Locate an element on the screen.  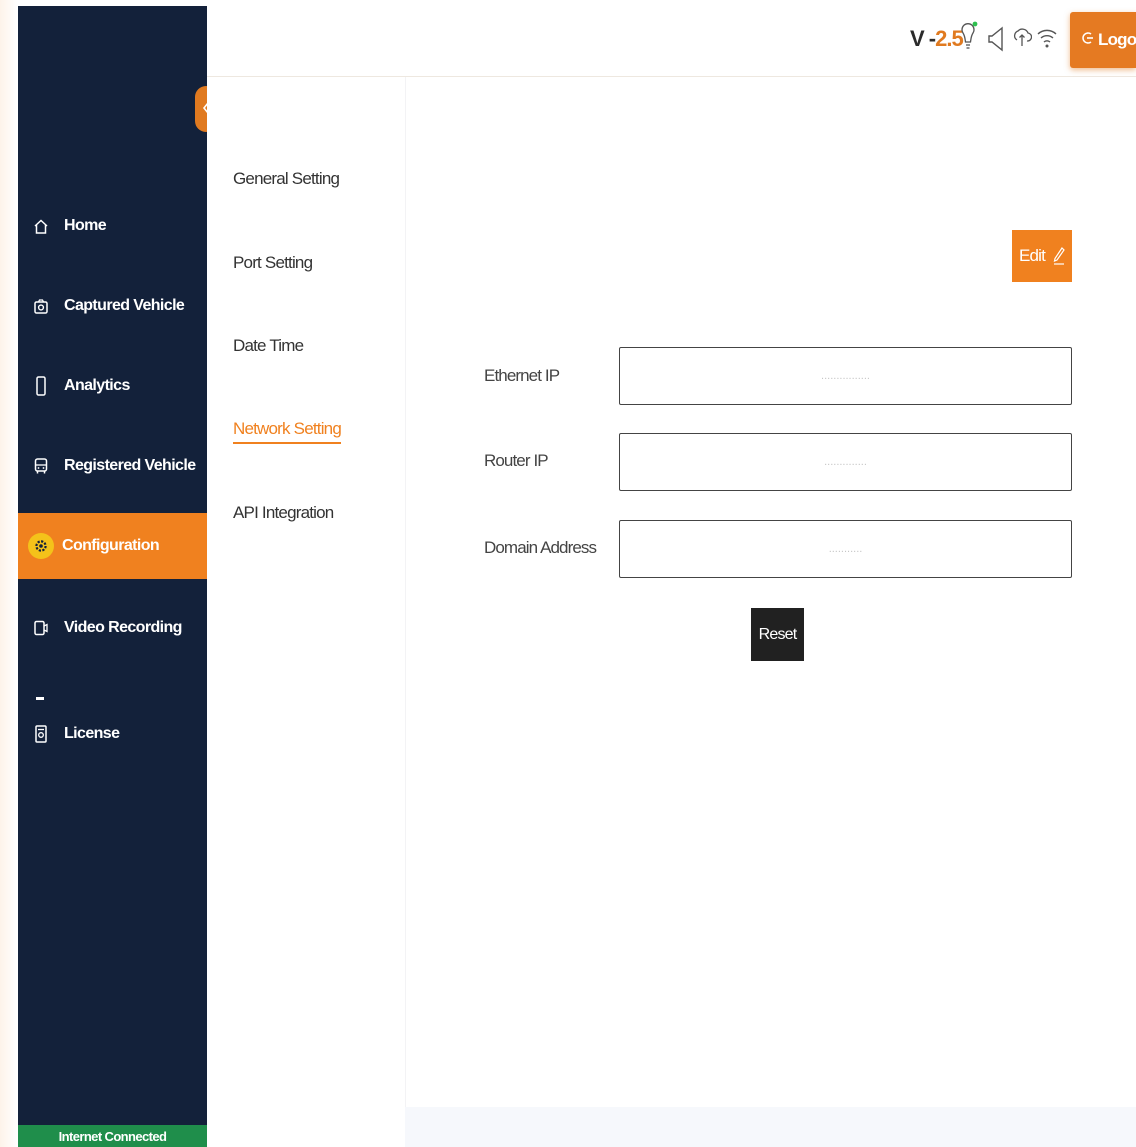
sidebar-item-label: Analytics is located at coordinates (97, 385).